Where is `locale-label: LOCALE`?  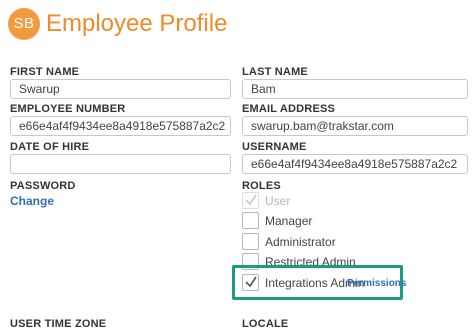
locale-label: LOCALE is located at coordinates (265, 324).